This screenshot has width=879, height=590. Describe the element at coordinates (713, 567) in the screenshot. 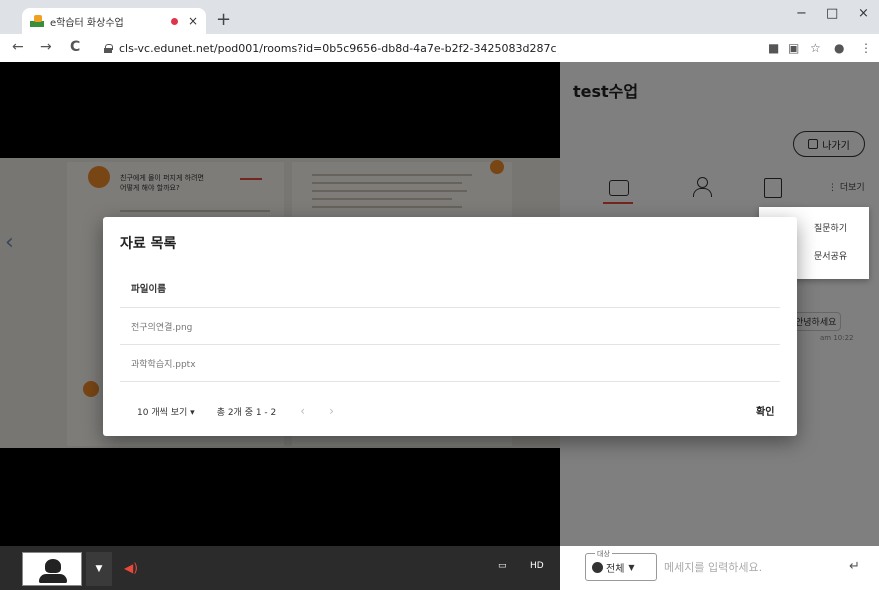

I see `chat-input: 메세지를 입력하세요.` at that location.